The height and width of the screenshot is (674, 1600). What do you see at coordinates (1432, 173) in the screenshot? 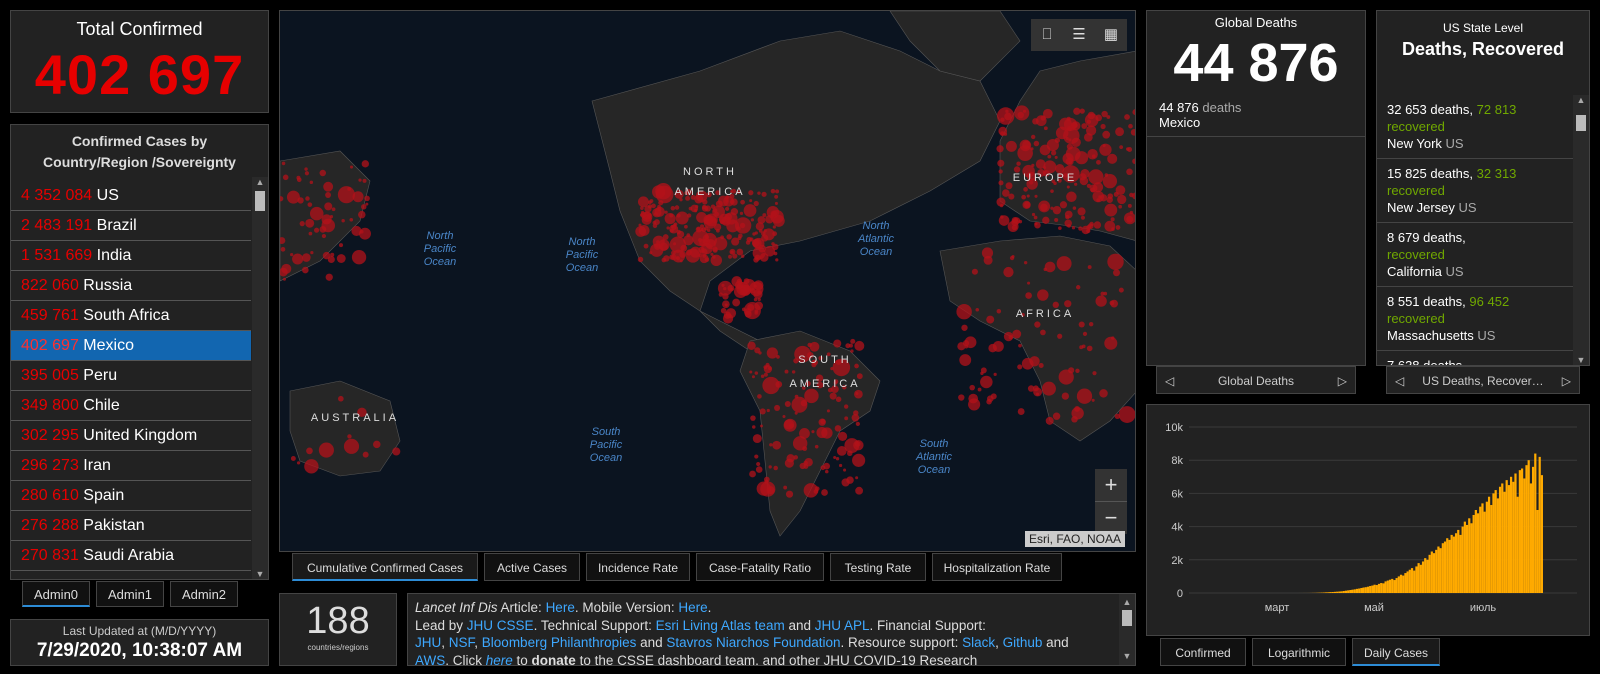
I see `state-deaths: 15 825 deaths,` at bounding box center [1432, 173].